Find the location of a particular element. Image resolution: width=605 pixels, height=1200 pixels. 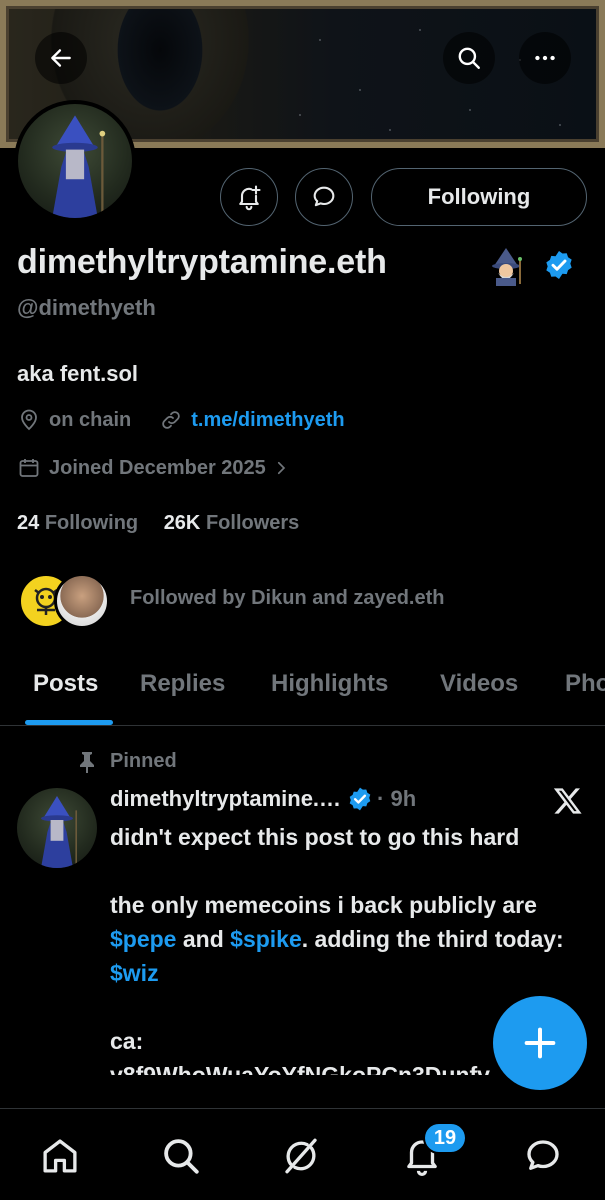

message-button is located at coordinates (324, 197).